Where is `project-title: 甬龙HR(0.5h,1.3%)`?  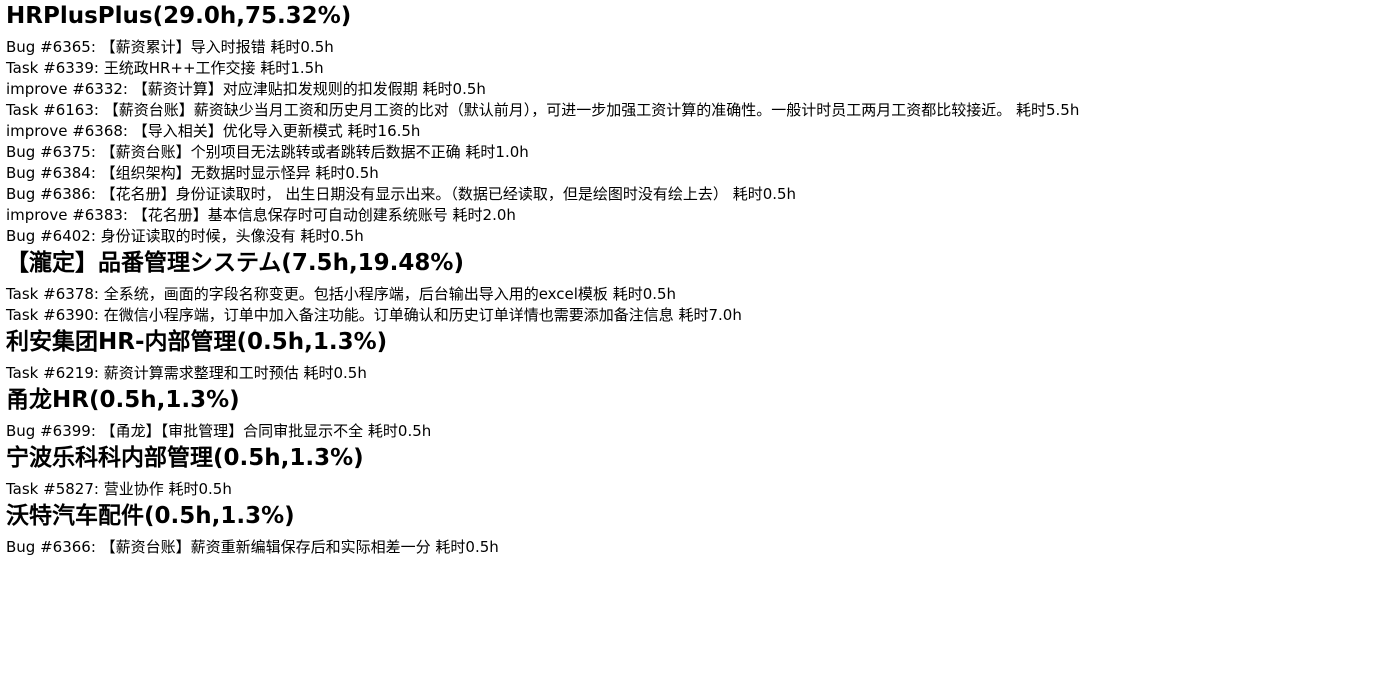 project-title: 甬龙HR(0.5h,1.3%) is located at coordinates (123, 400).